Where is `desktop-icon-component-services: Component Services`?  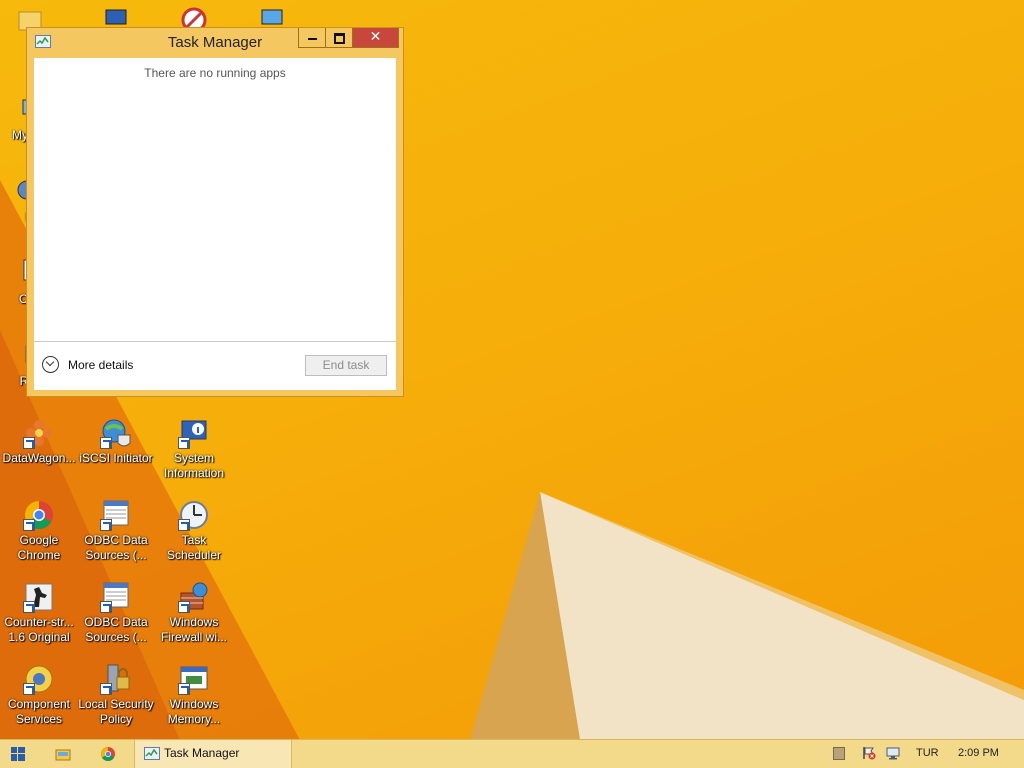 desktop-icon-component-services: Component Services is located at coordinates (39, 695).